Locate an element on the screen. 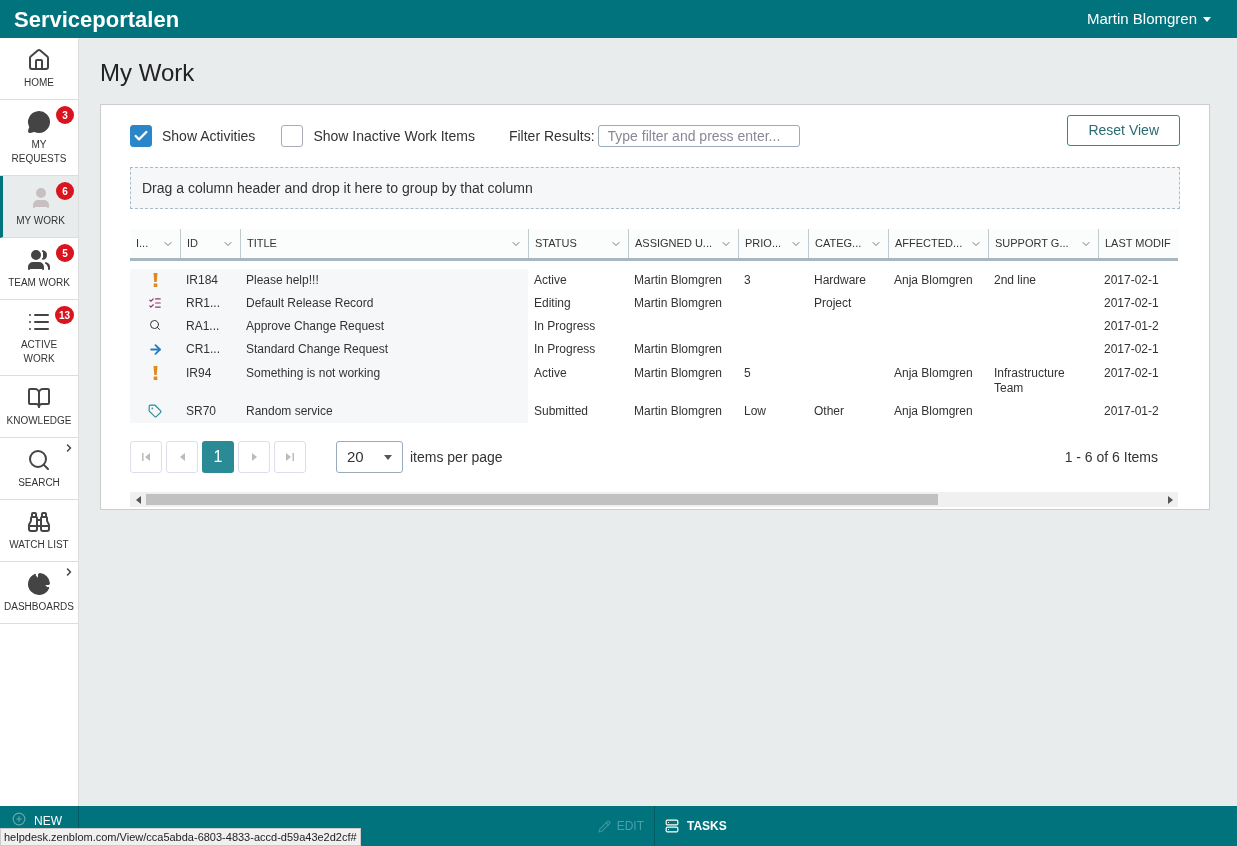 This screenshot has width=1237, height=846. table-cell: Default Release Record is located at coordinates (310, 303).